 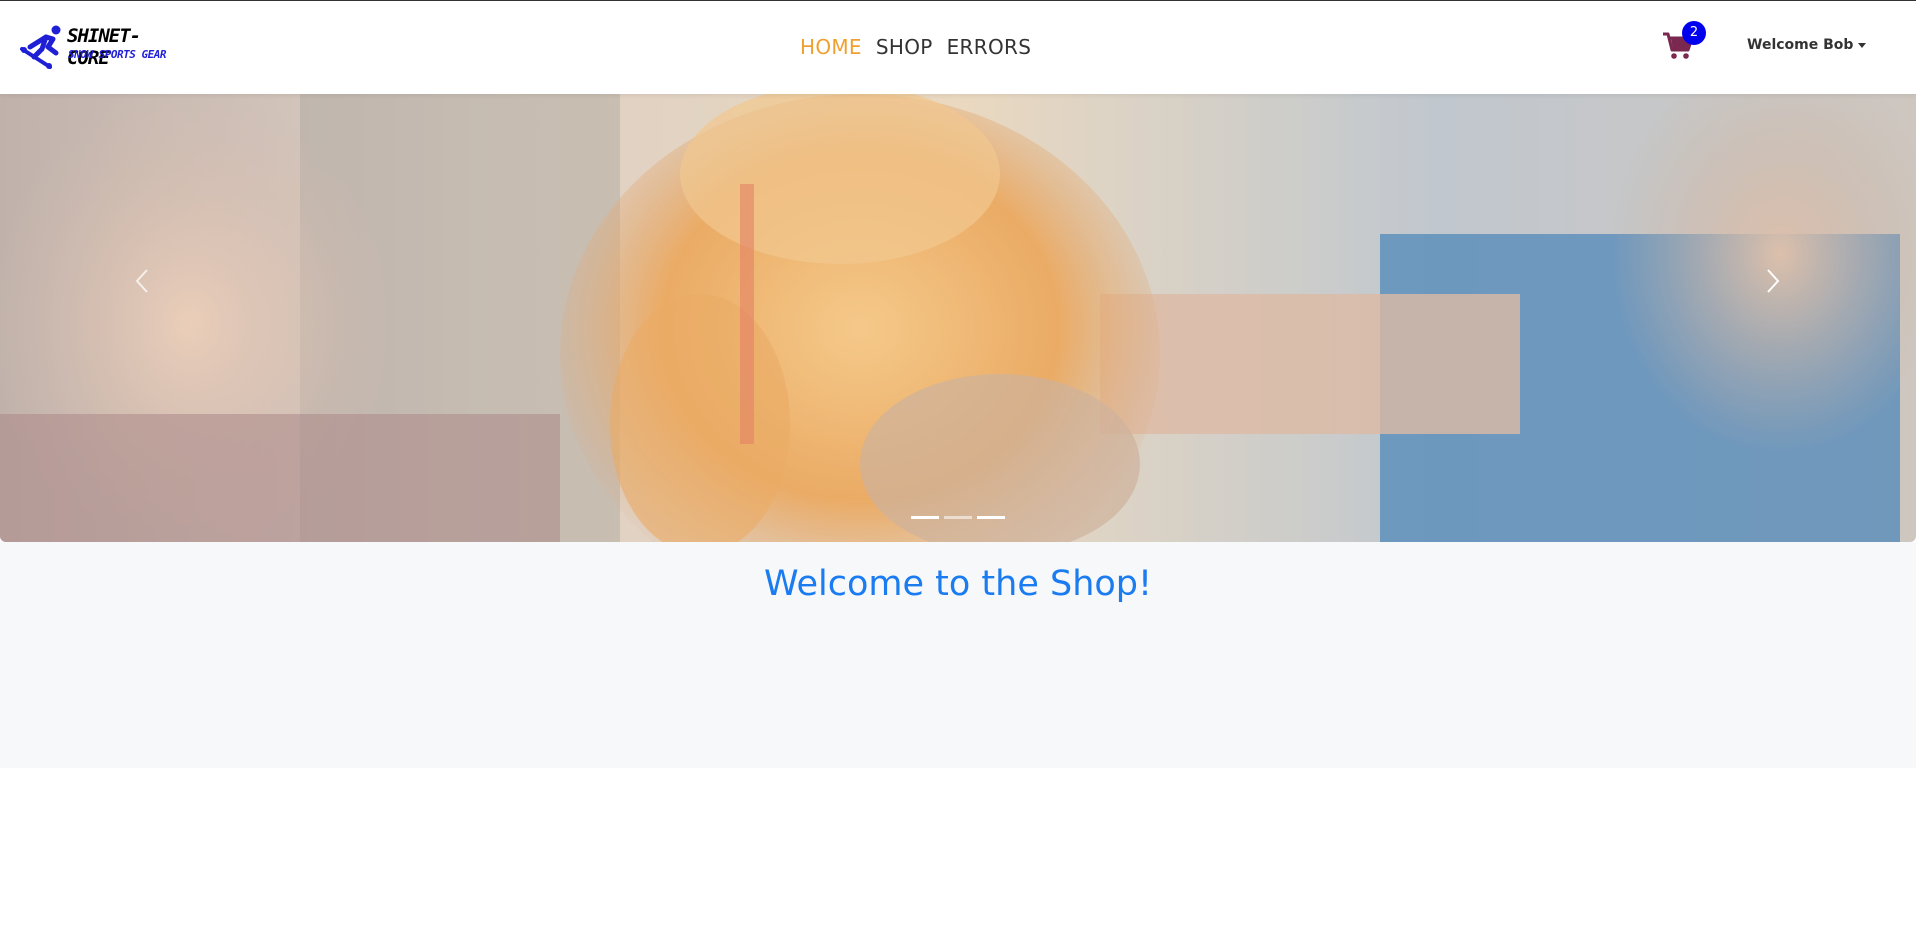 What do you see at coordinates (904, 47) in the screenshot?
I see `nav-shop-link: SHOP` at bounding box center [904, 47].